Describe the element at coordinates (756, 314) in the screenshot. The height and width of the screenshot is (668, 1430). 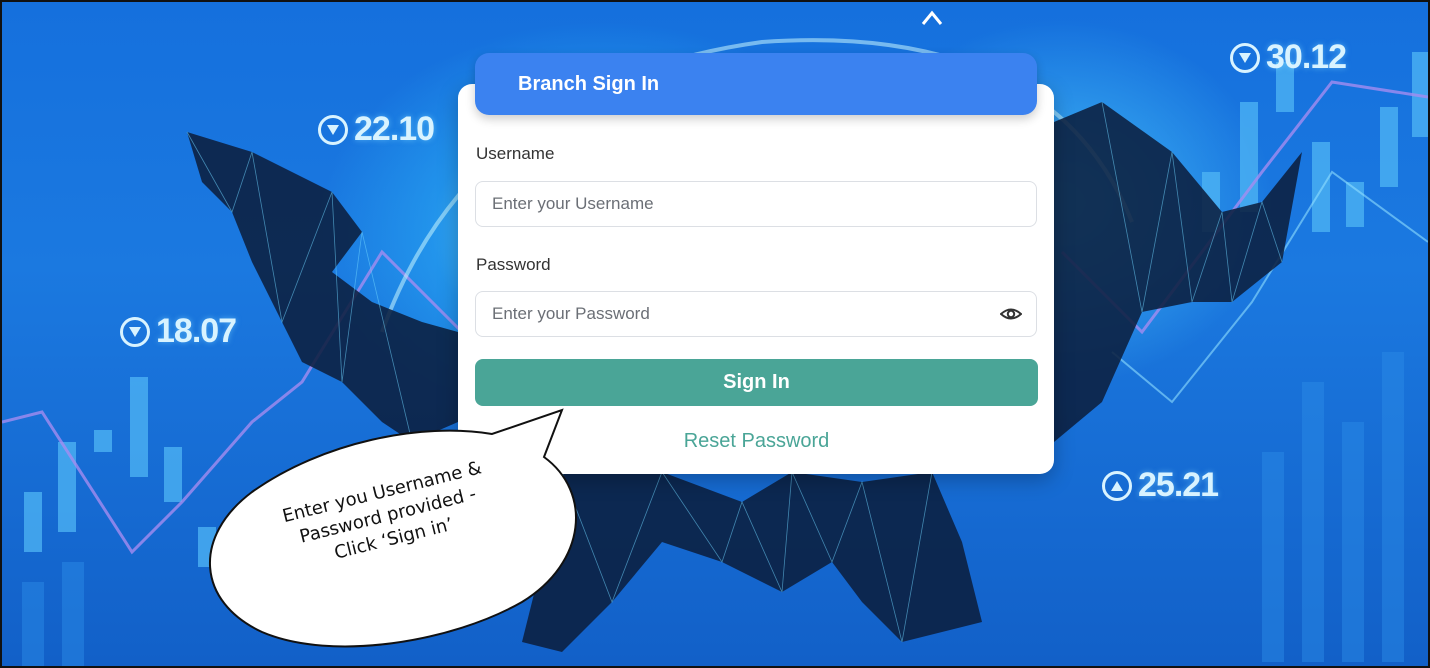
I see `password-input` at that location.